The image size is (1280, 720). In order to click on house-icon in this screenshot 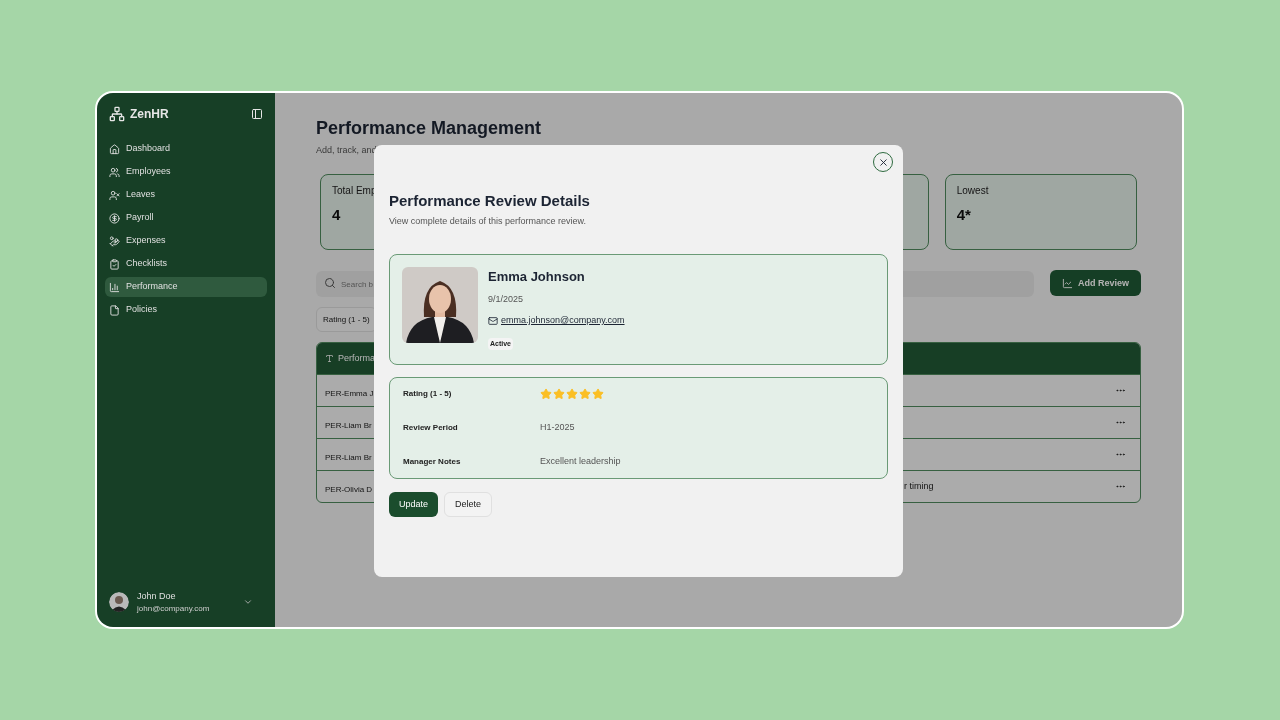, I will do `click(114, 149)`.